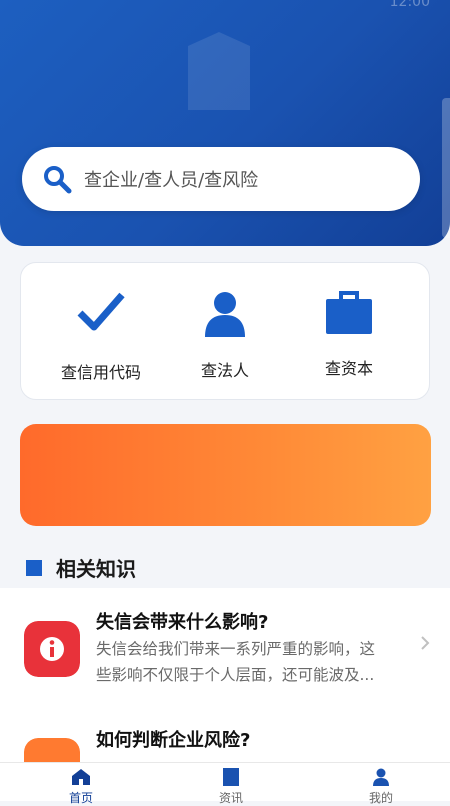 The image size is (450, 806). I want to click on search-placeholder: 查企业/查人员/查风险, so click(171, 180).